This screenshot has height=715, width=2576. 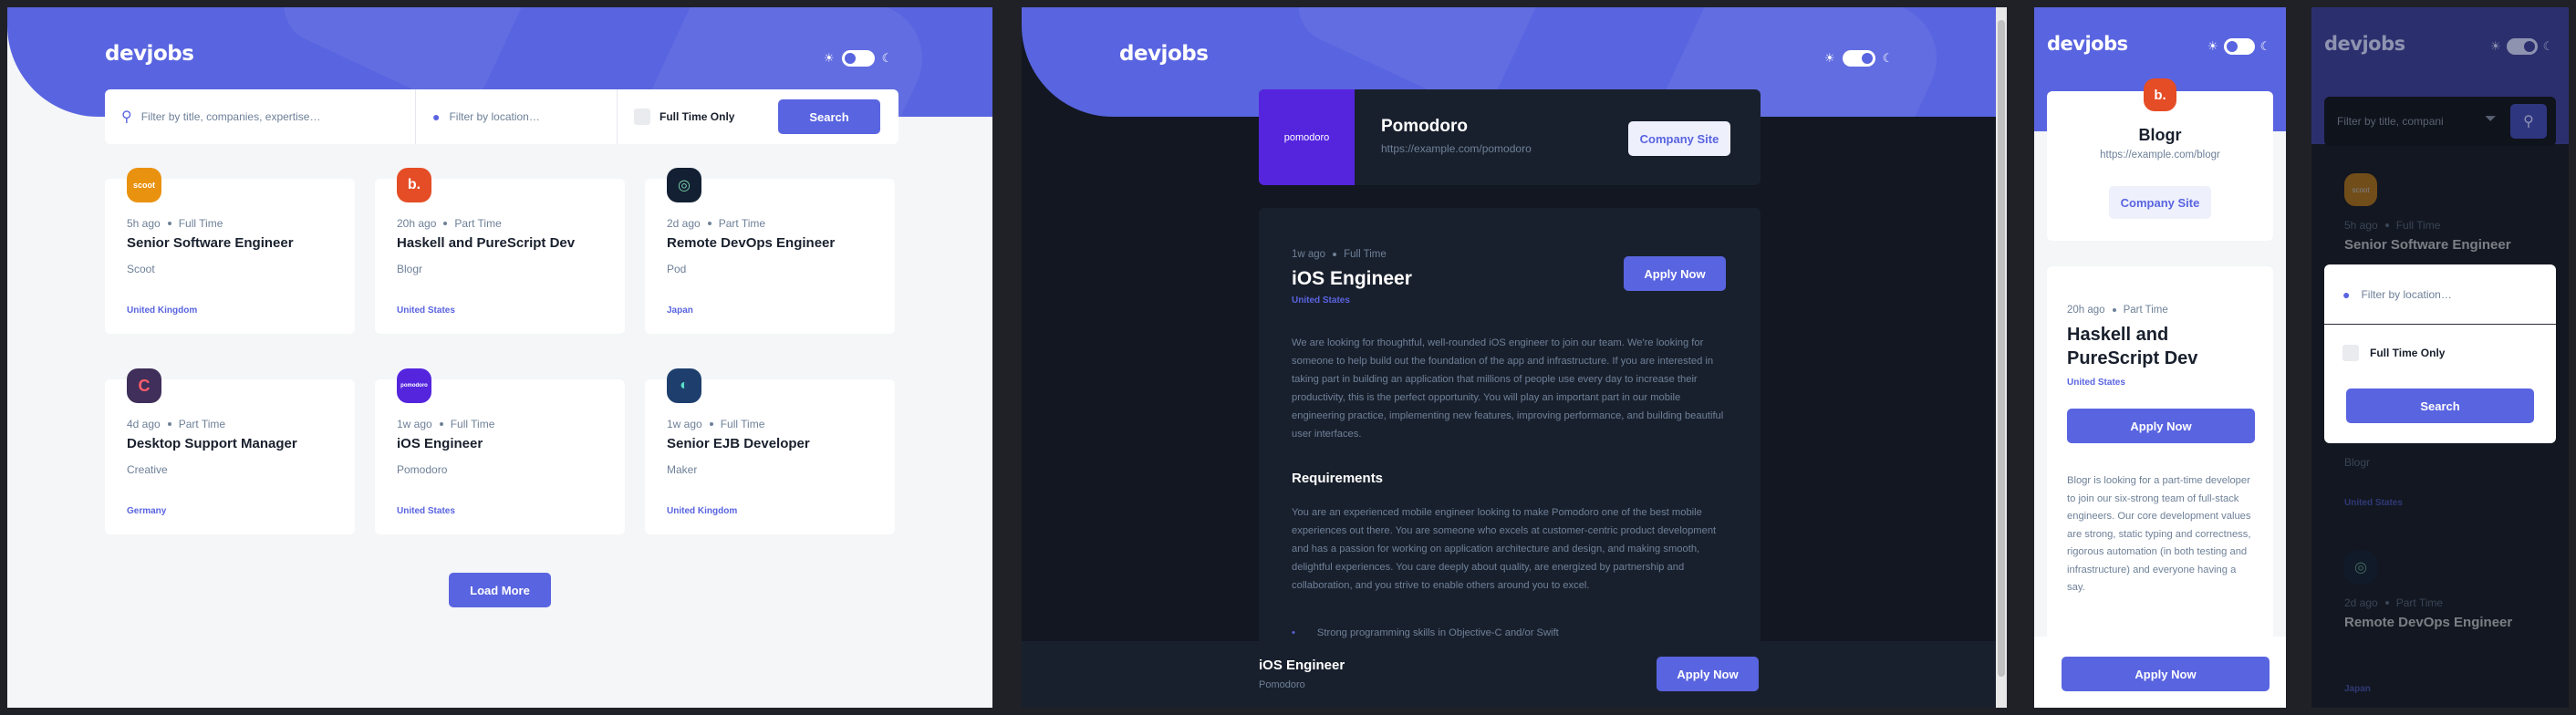 I want to click on fulltime-checkbox, so click(x=642, y=117).